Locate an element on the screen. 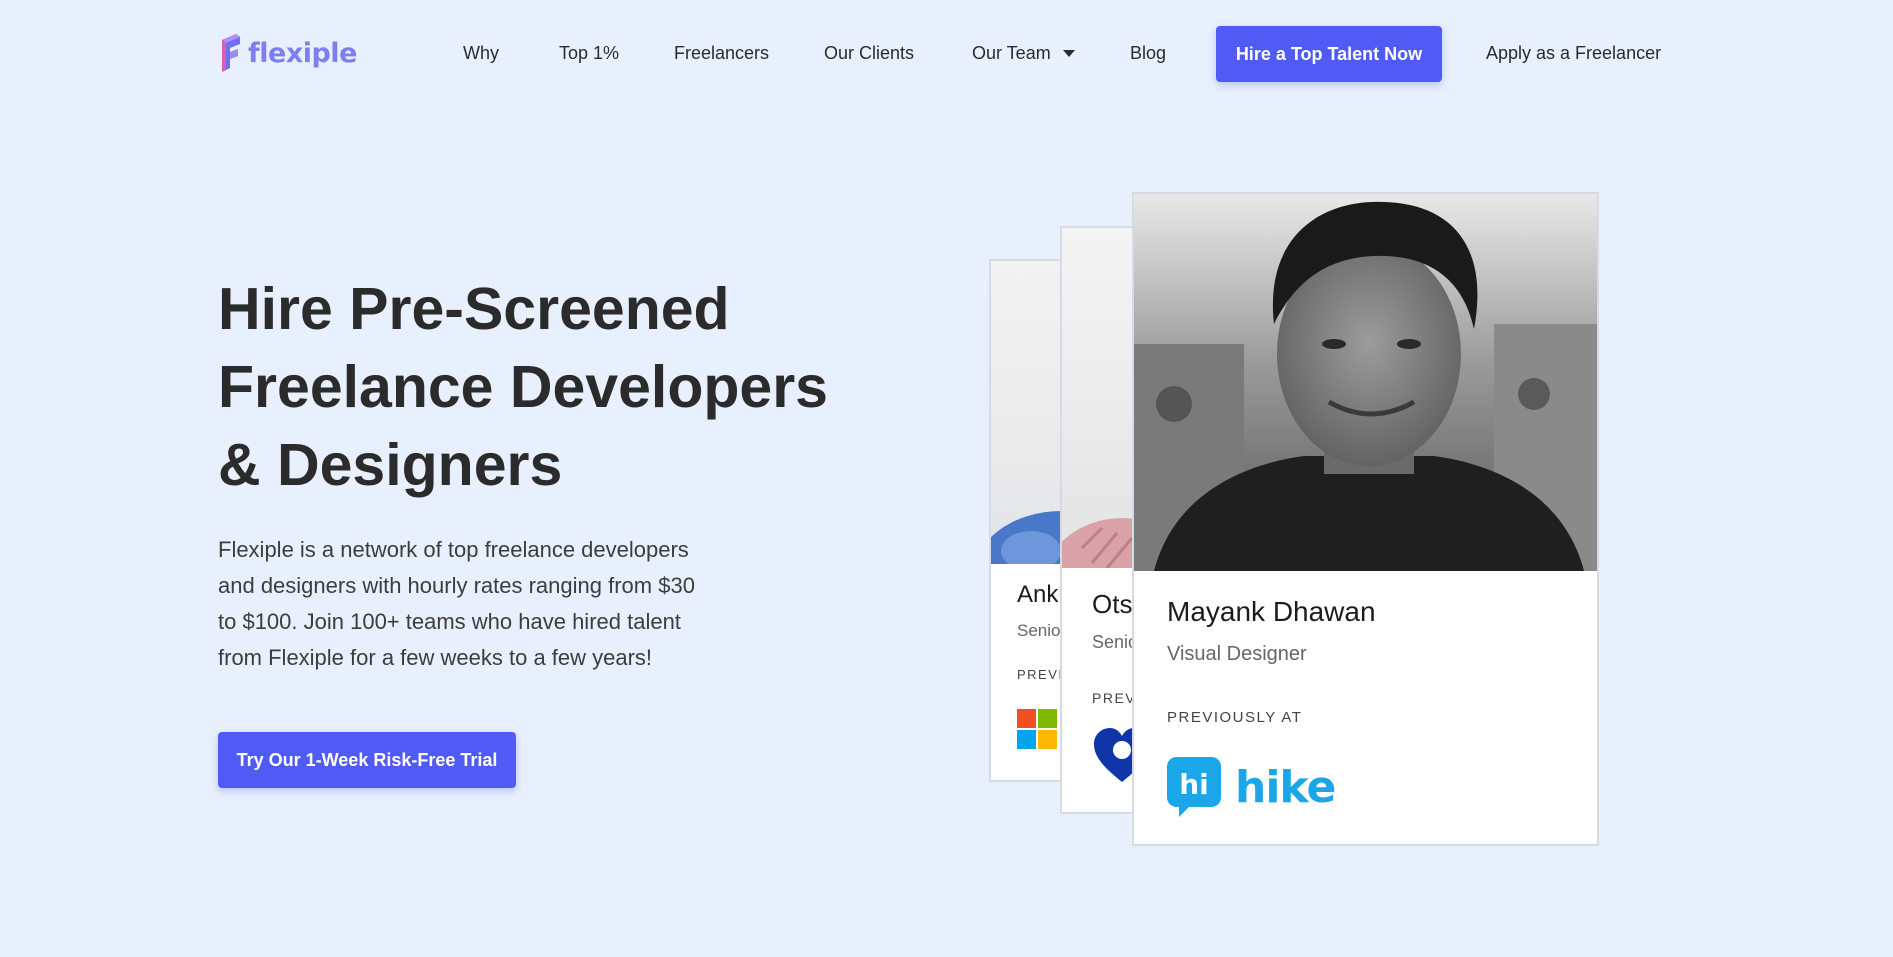 The image size is (1893, 957). freelancer-role: Visual Designer is located at coordinates (1237, 654).